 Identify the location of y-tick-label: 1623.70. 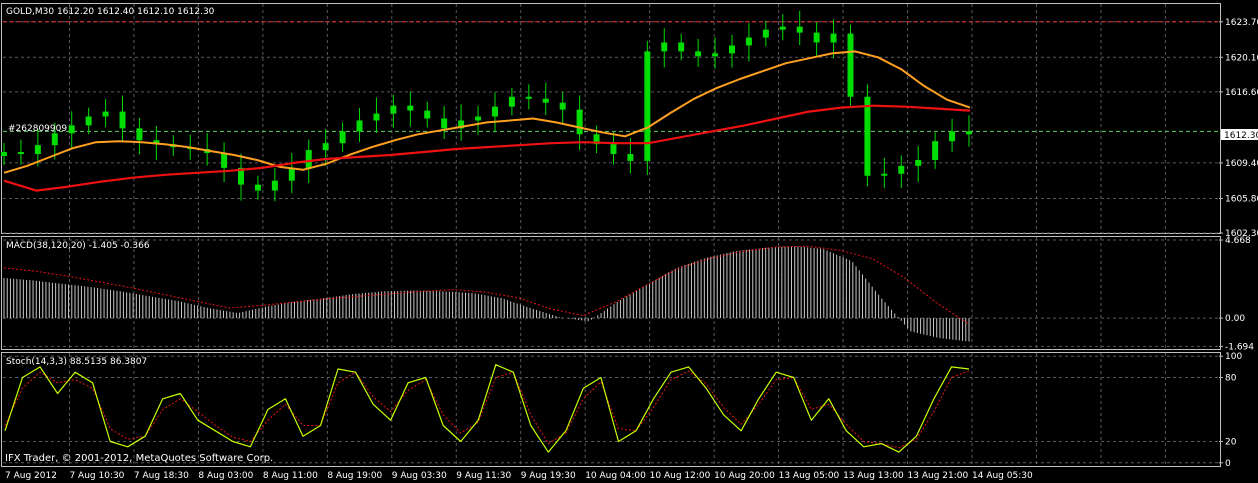
(1241, 23).